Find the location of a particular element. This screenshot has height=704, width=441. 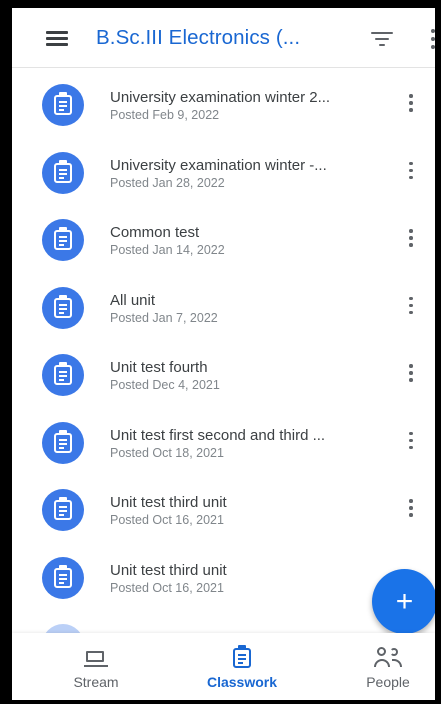

nav-people: People is located at coordinates (381, 666).